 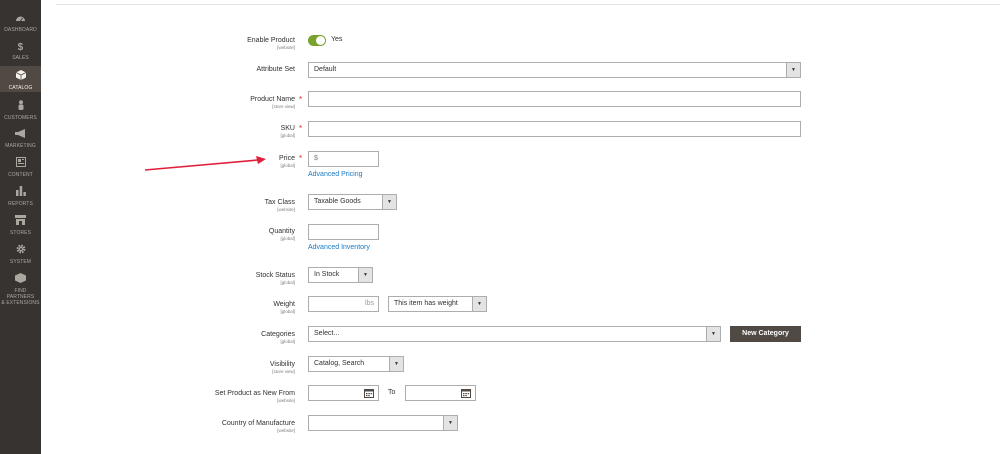 I want to click on nav-find-partners: FIND PARTNERS & EXTENSIONS, so click(x=20, y=289).